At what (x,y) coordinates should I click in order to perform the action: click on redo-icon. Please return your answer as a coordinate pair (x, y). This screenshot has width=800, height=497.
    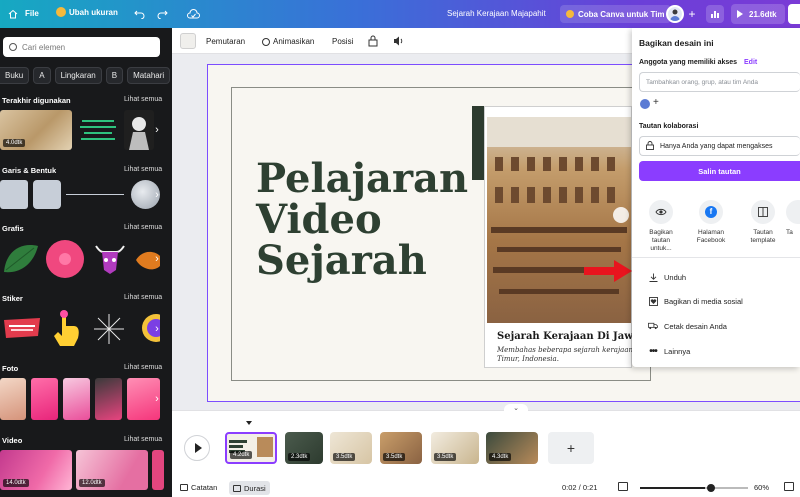
    Looking at the image, I should click on (162, 14).